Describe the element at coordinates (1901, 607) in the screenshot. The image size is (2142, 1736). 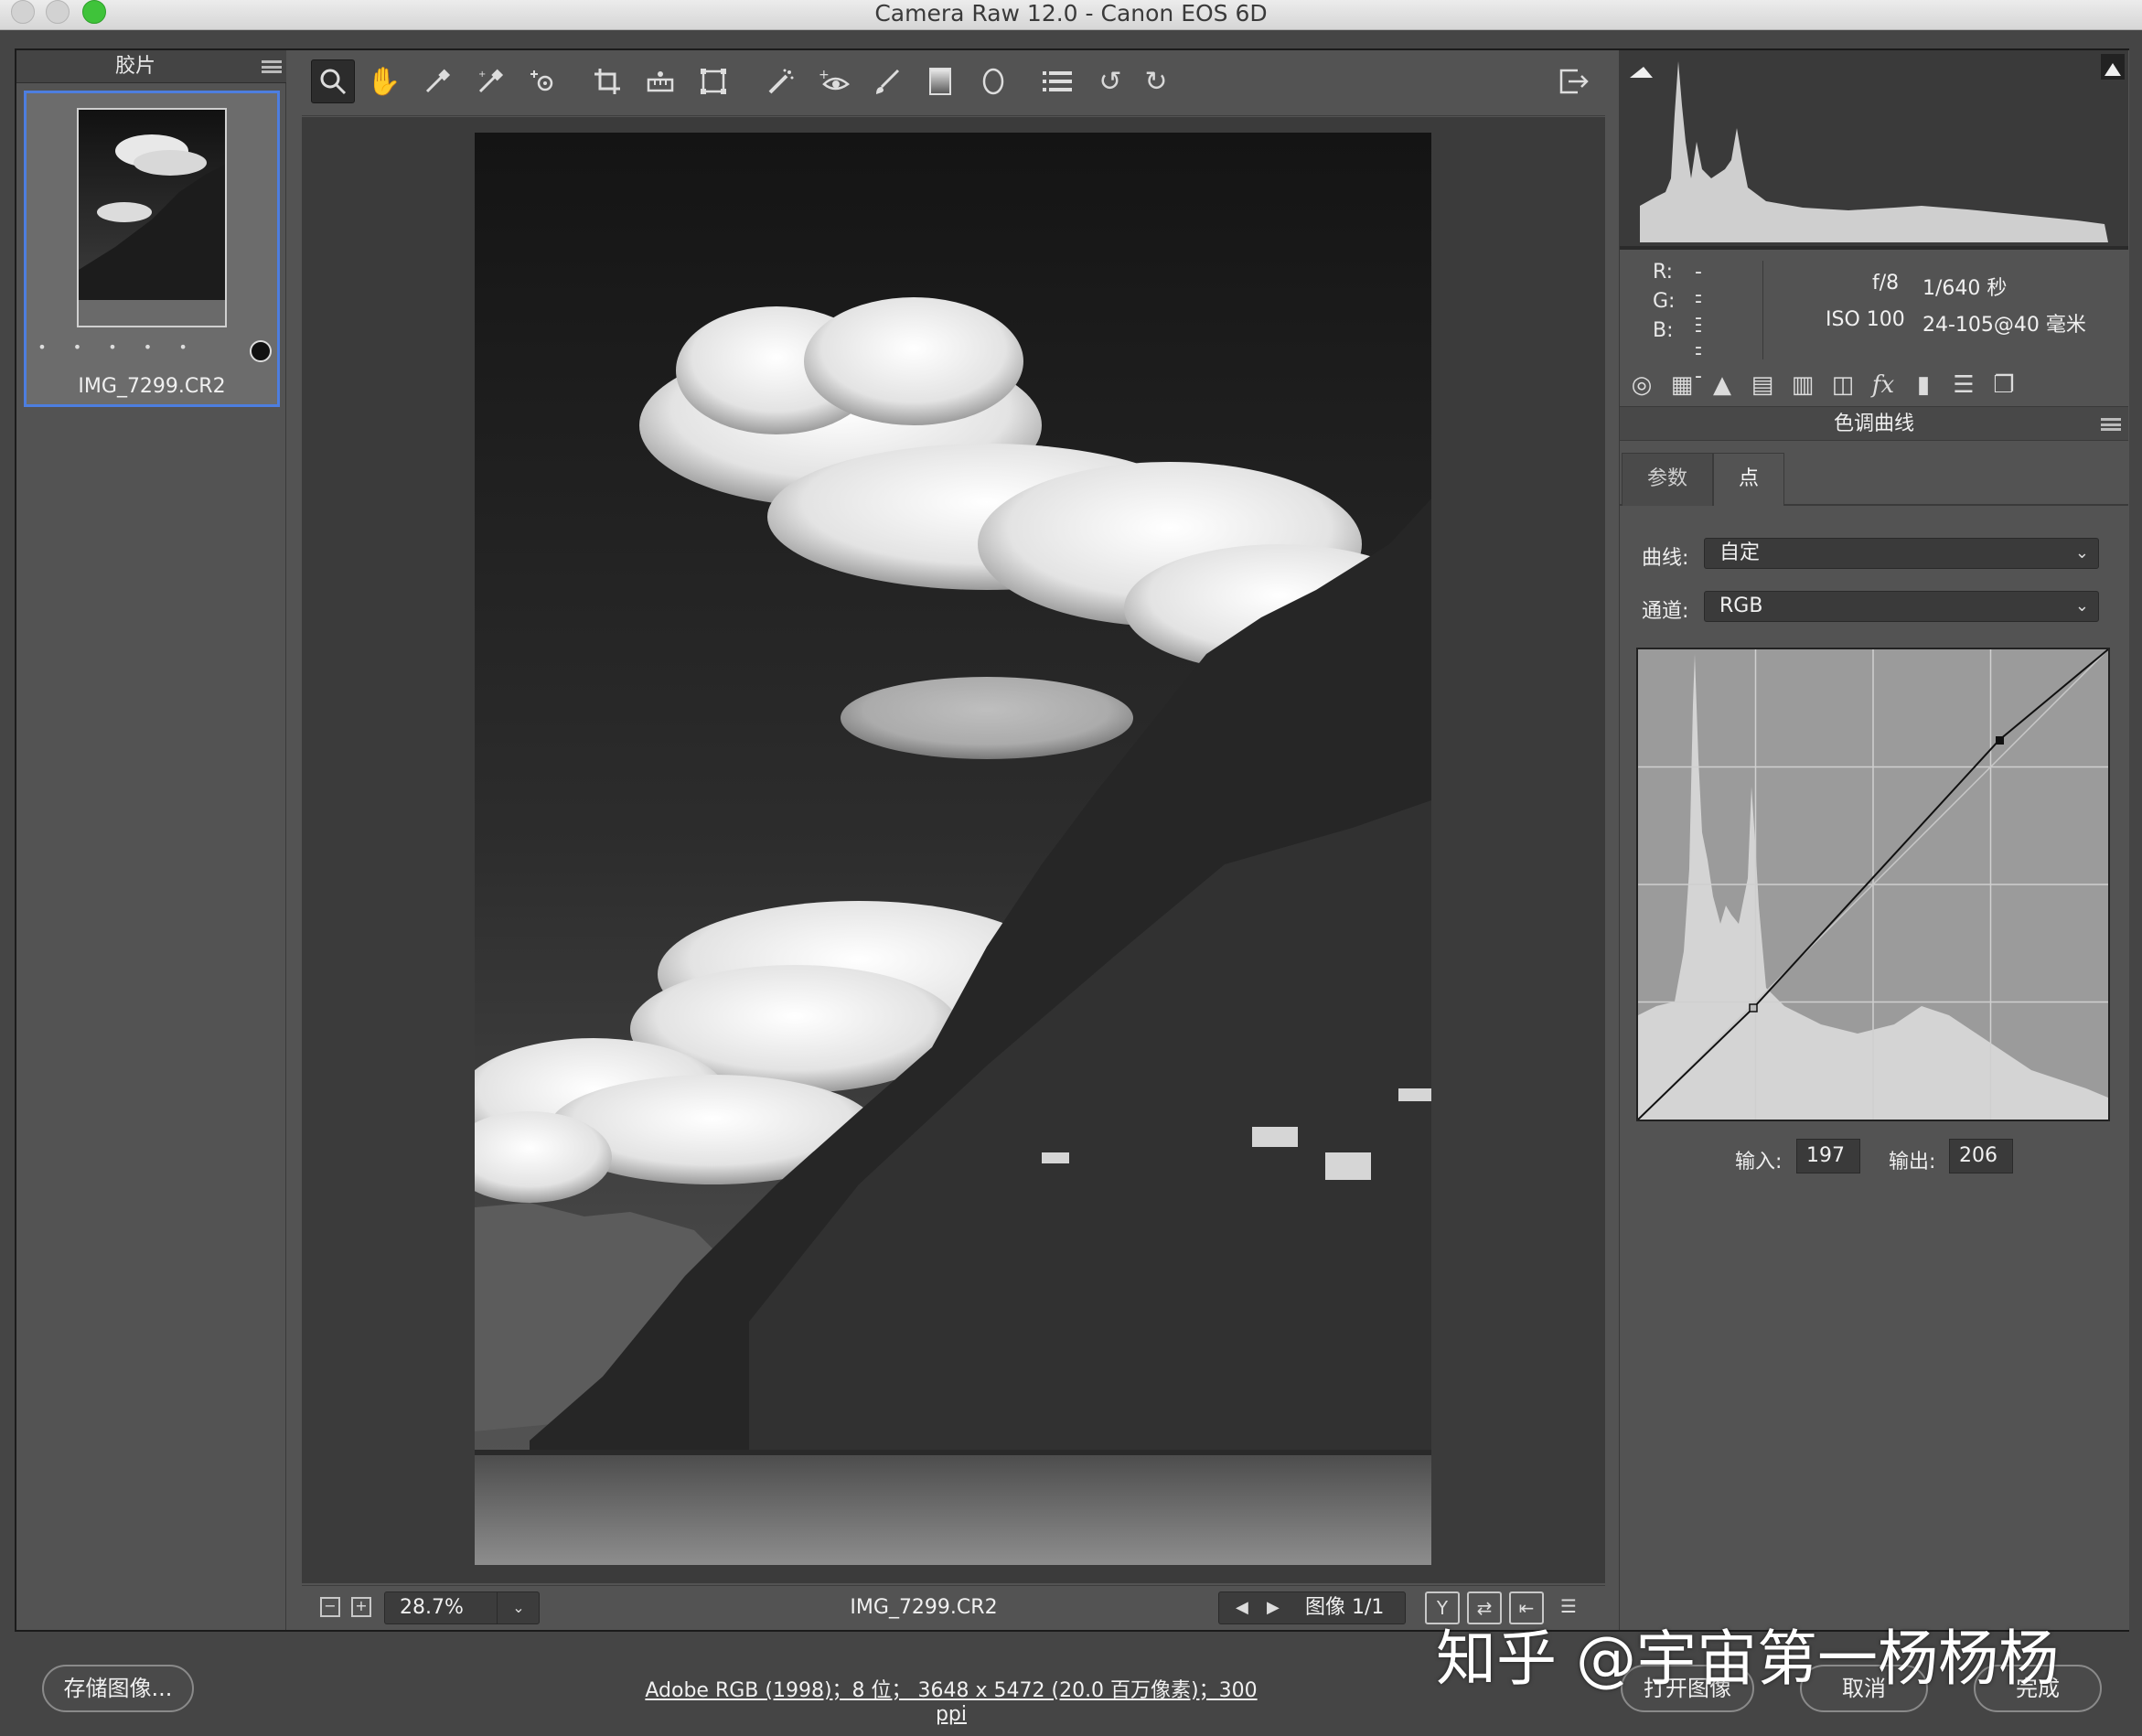
I see `channel-select: RGB ⌄` at that location.